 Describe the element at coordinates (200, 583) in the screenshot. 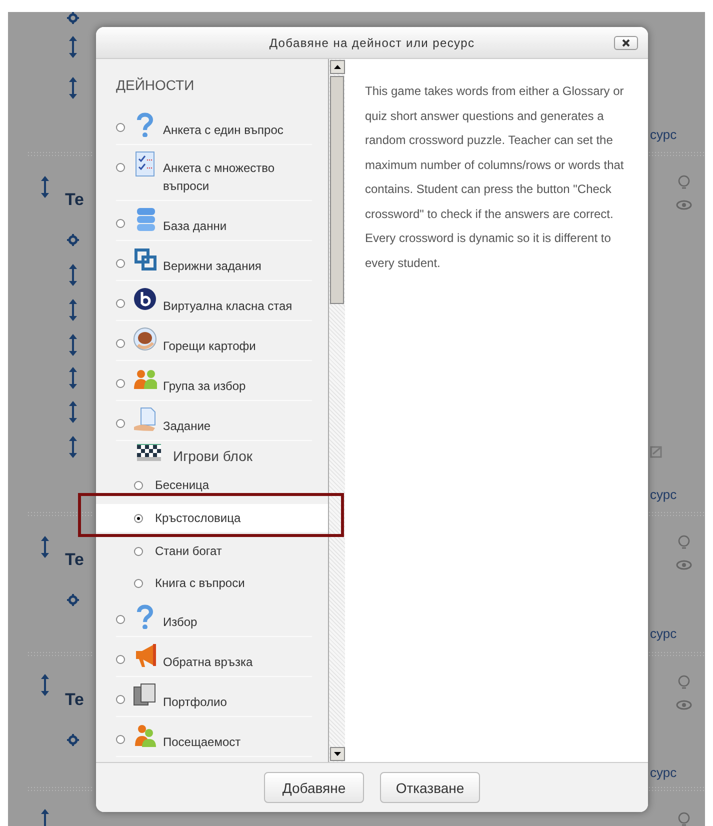

I see `option-label: Книга с въпроси` at that location.